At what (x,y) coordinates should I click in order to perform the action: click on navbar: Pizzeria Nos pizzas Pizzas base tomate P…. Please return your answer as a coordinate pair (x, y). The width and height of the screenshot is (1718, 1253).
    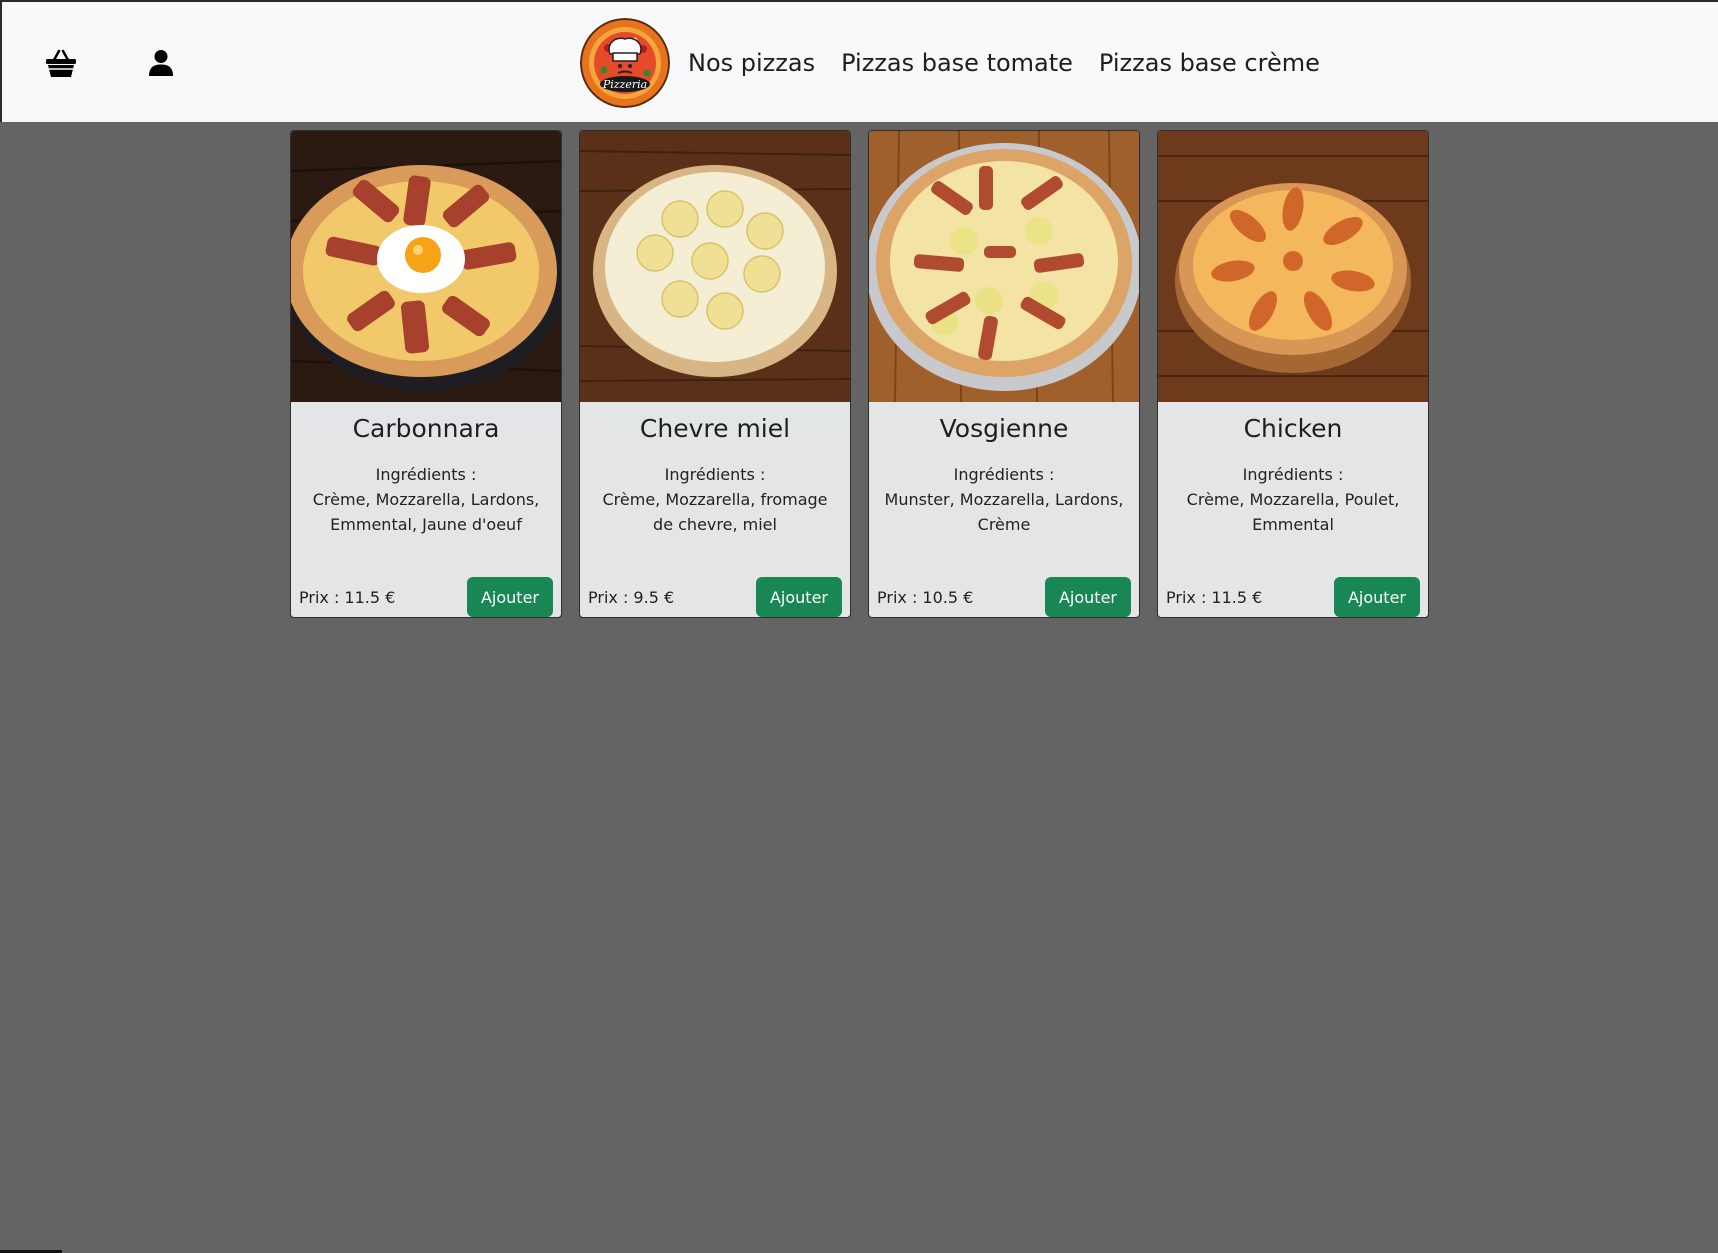
    Looking at the image, I should click on (859, 61).